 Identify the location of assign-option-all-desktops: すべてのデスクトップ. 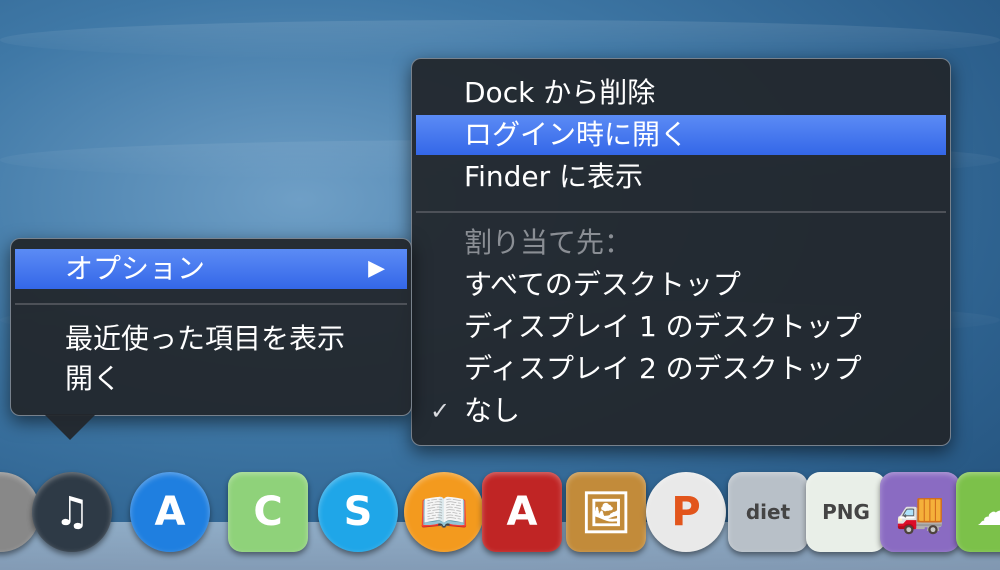
(681, 285).